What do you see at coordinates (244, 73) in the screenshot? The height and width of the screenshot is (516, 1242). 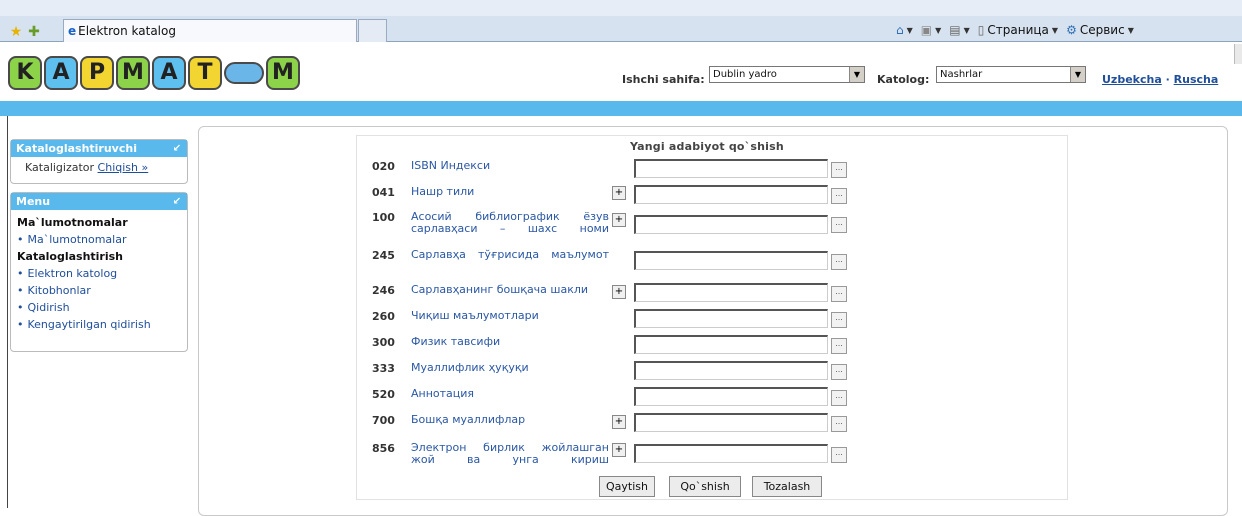 I see `logo-dash` at bounding box center [244, 73].